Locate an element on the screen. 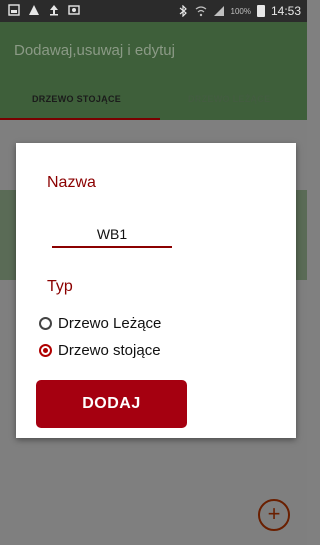 The height and width of the screenshot is (545, 320). tab-drzewo-lezace: DRZEWO LEŻĄCE is located at coordinates (229, 99).